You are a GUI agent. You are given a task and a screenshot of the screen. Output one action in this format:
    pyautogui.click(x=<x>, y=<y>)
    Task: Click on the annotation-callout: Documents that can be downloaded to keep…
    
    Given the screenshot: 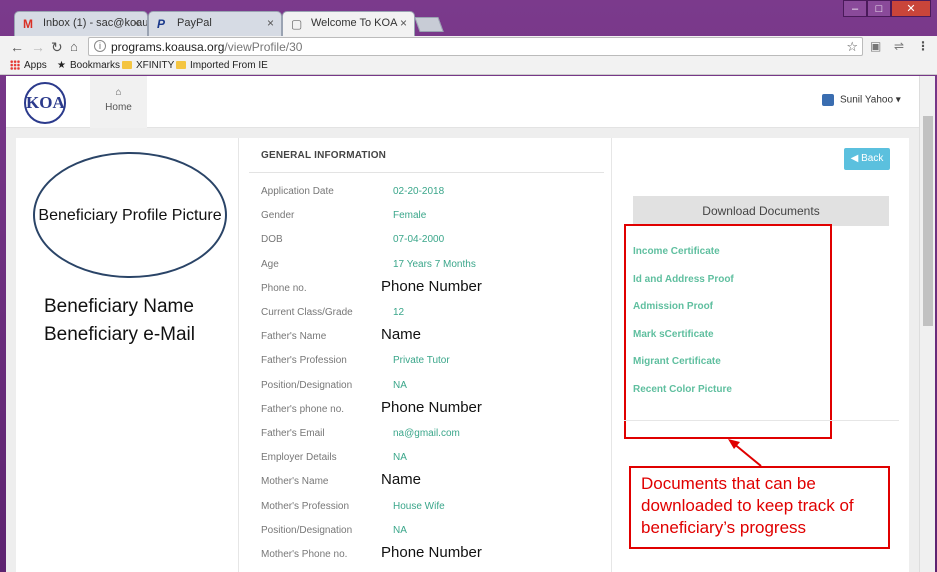 What is the action you would take?
    pyautogui.click(x=759, y=507)
    